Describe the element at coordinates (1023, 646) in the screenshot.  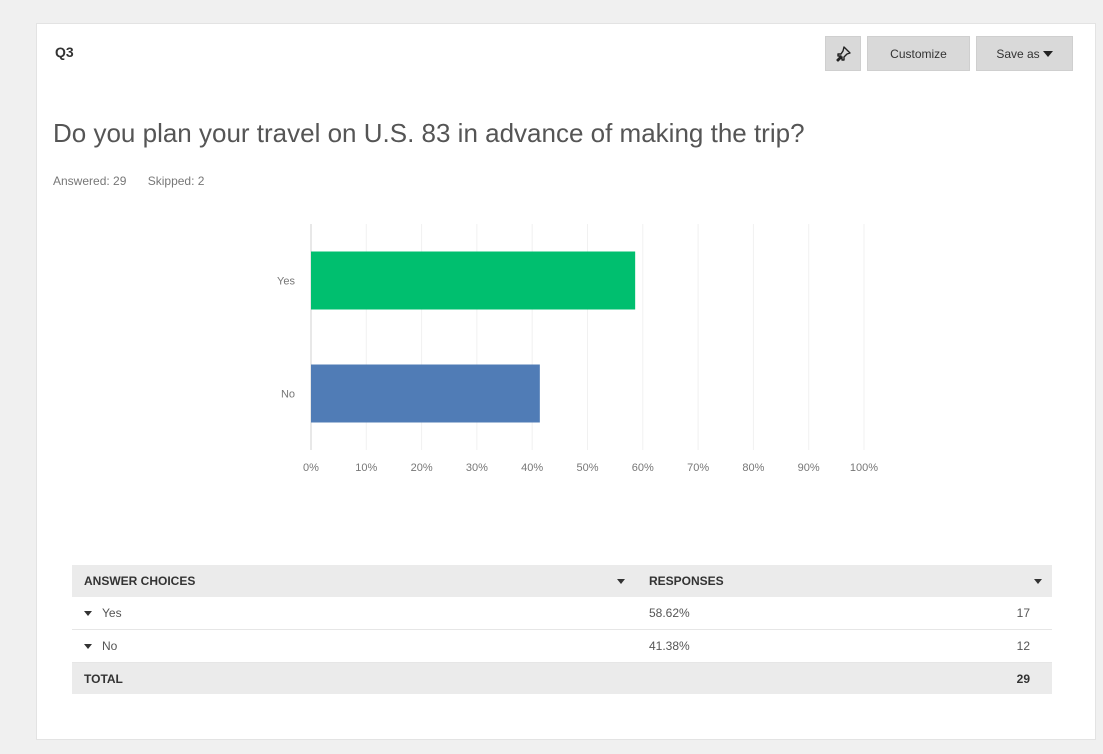
I see `response-count: 12` at that location.